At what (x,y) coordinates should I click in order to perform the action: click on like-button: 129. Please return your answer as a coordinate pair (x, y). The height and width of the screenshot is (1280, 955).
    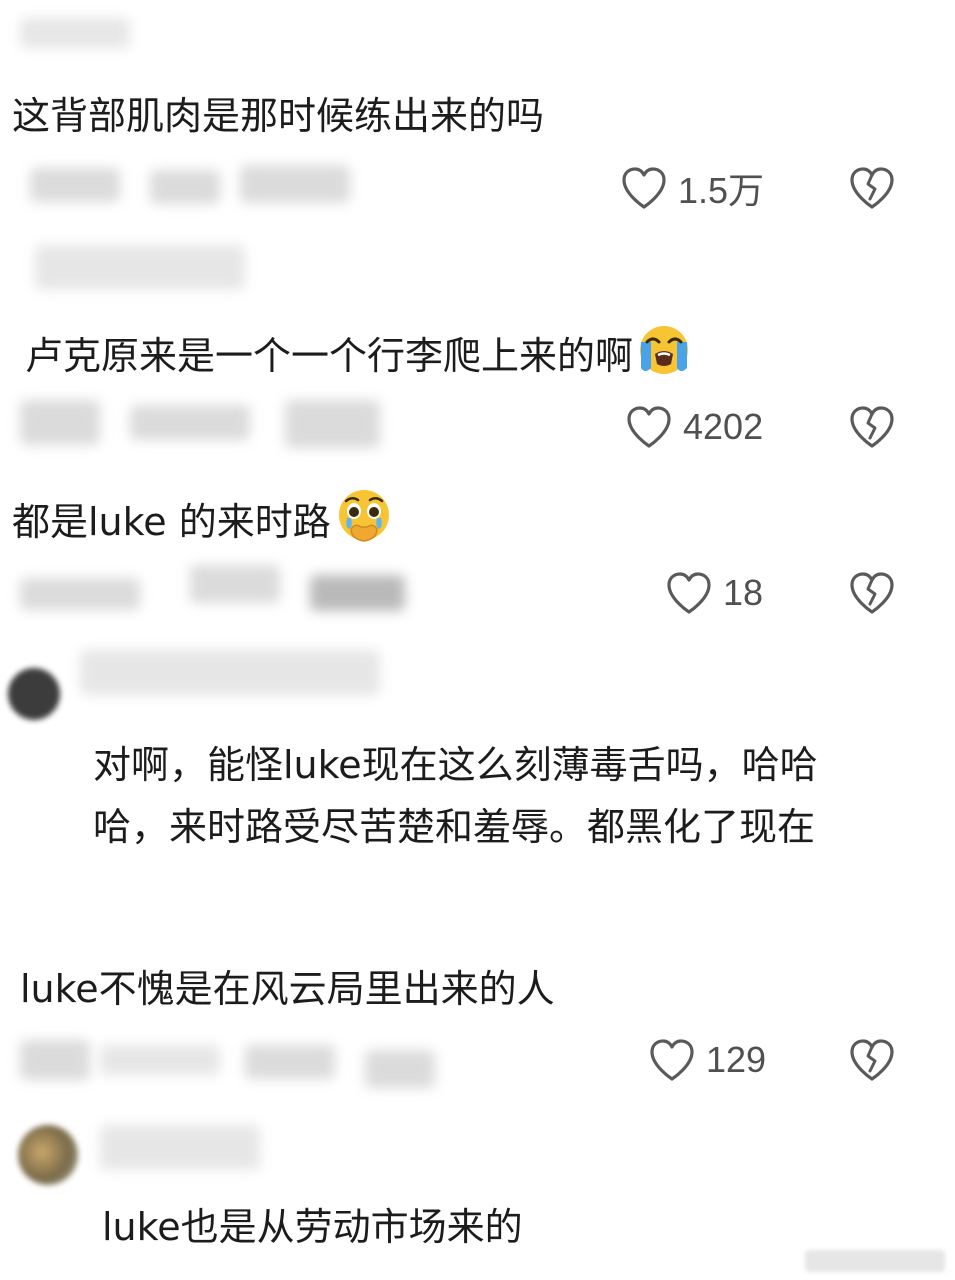
    Looking at the image, I should click on (707, 1060).